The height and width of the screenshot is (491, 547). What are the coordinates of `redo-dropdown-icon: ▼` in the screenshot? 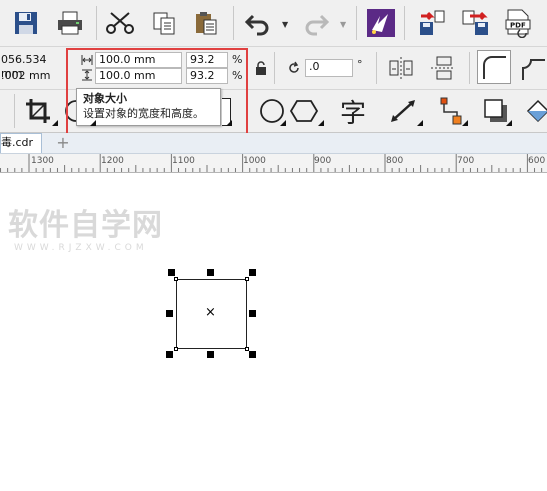 It's located at (343, 24).